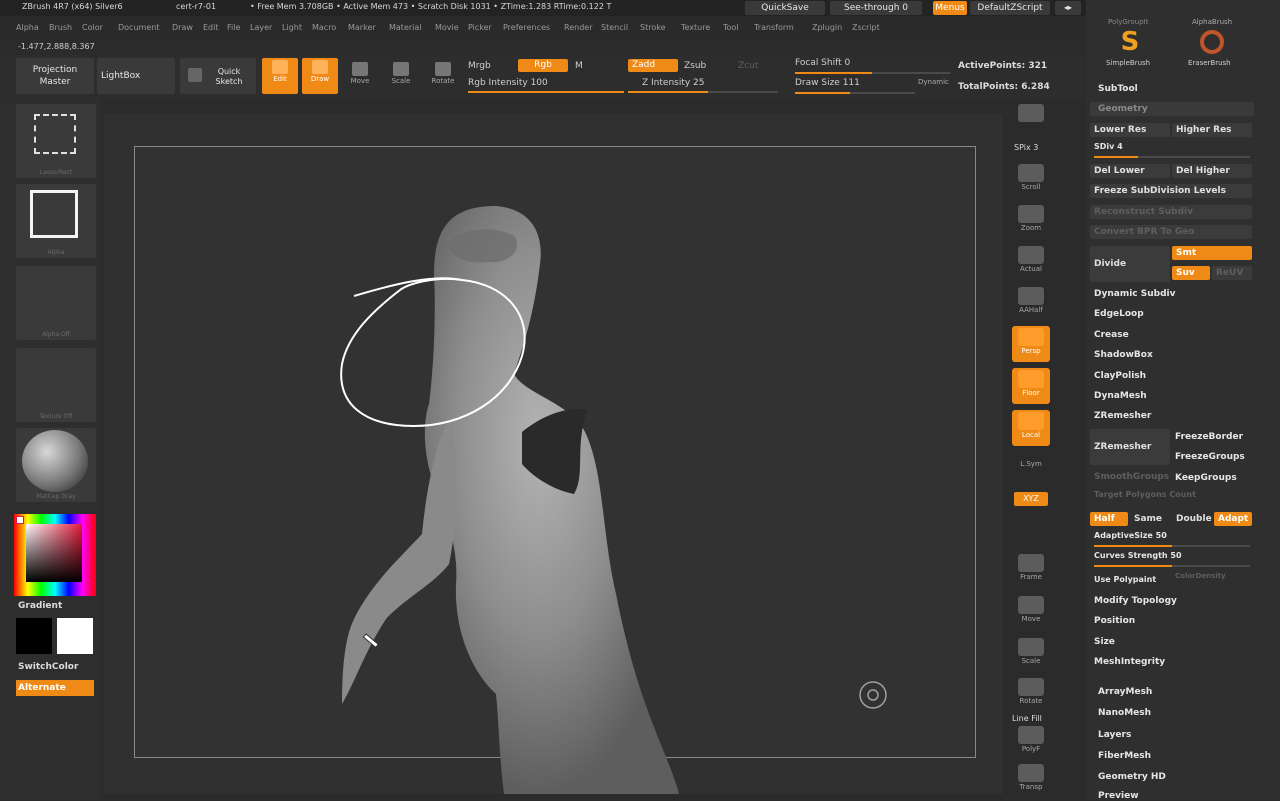  I want to click on curves-strength-slider: Curves Strength 50, so click(1138, 555).